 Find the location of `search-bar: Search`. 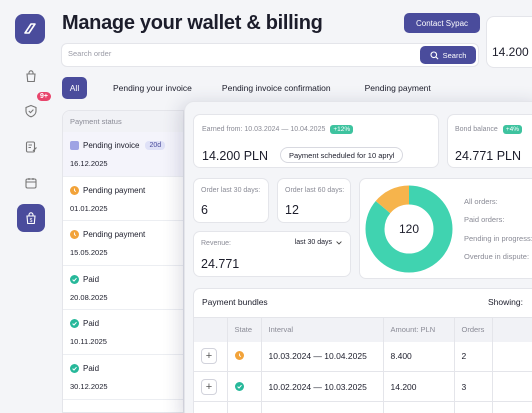

search-bar: Search is located at coordinates (270, 55).